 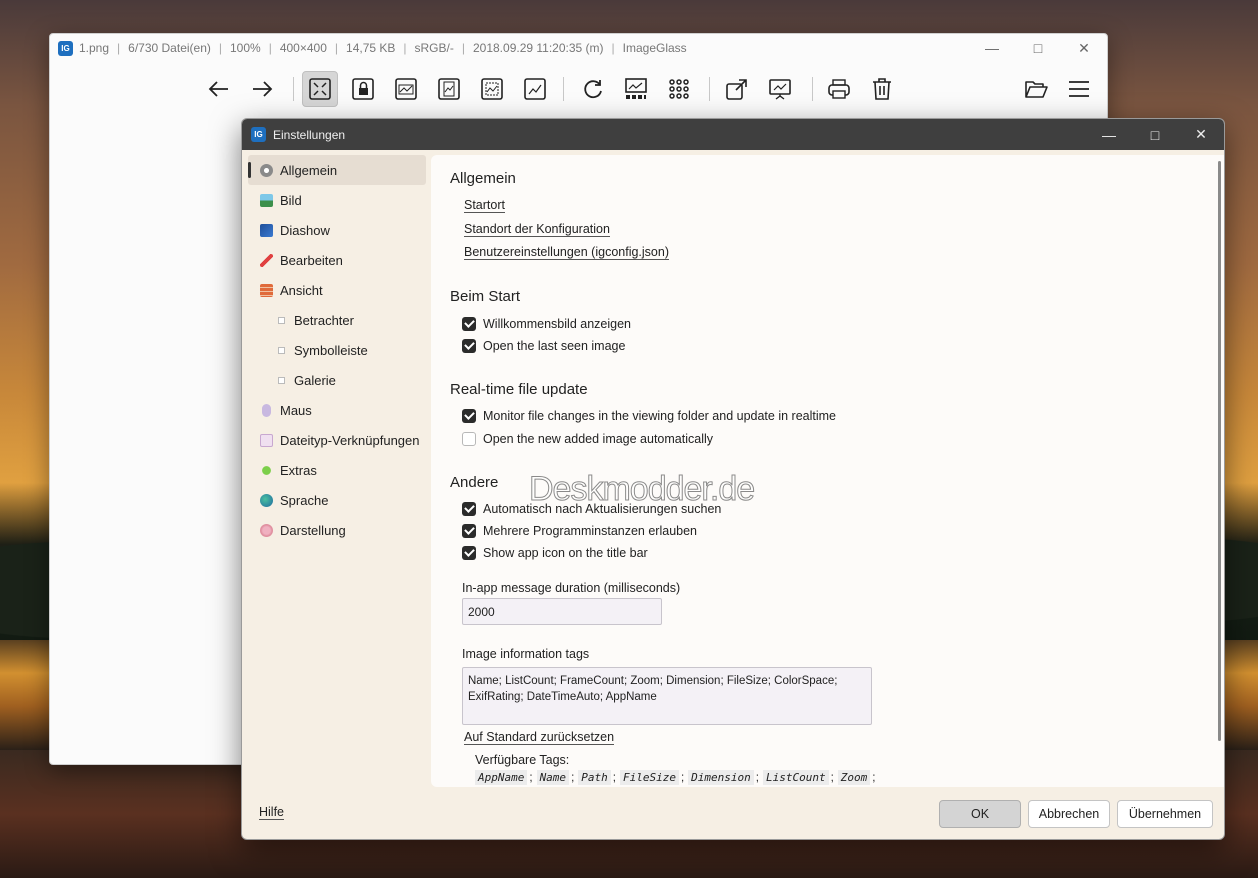 I want to click on title-app-name: ImageGlass, so click(x=654, y=48).